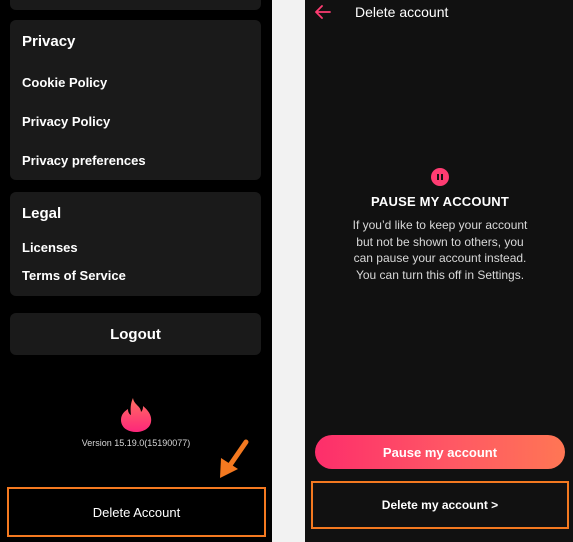 This screenshot has height=542, width=573. I want to click on licenses-link: Licenses, so click(50, 247).